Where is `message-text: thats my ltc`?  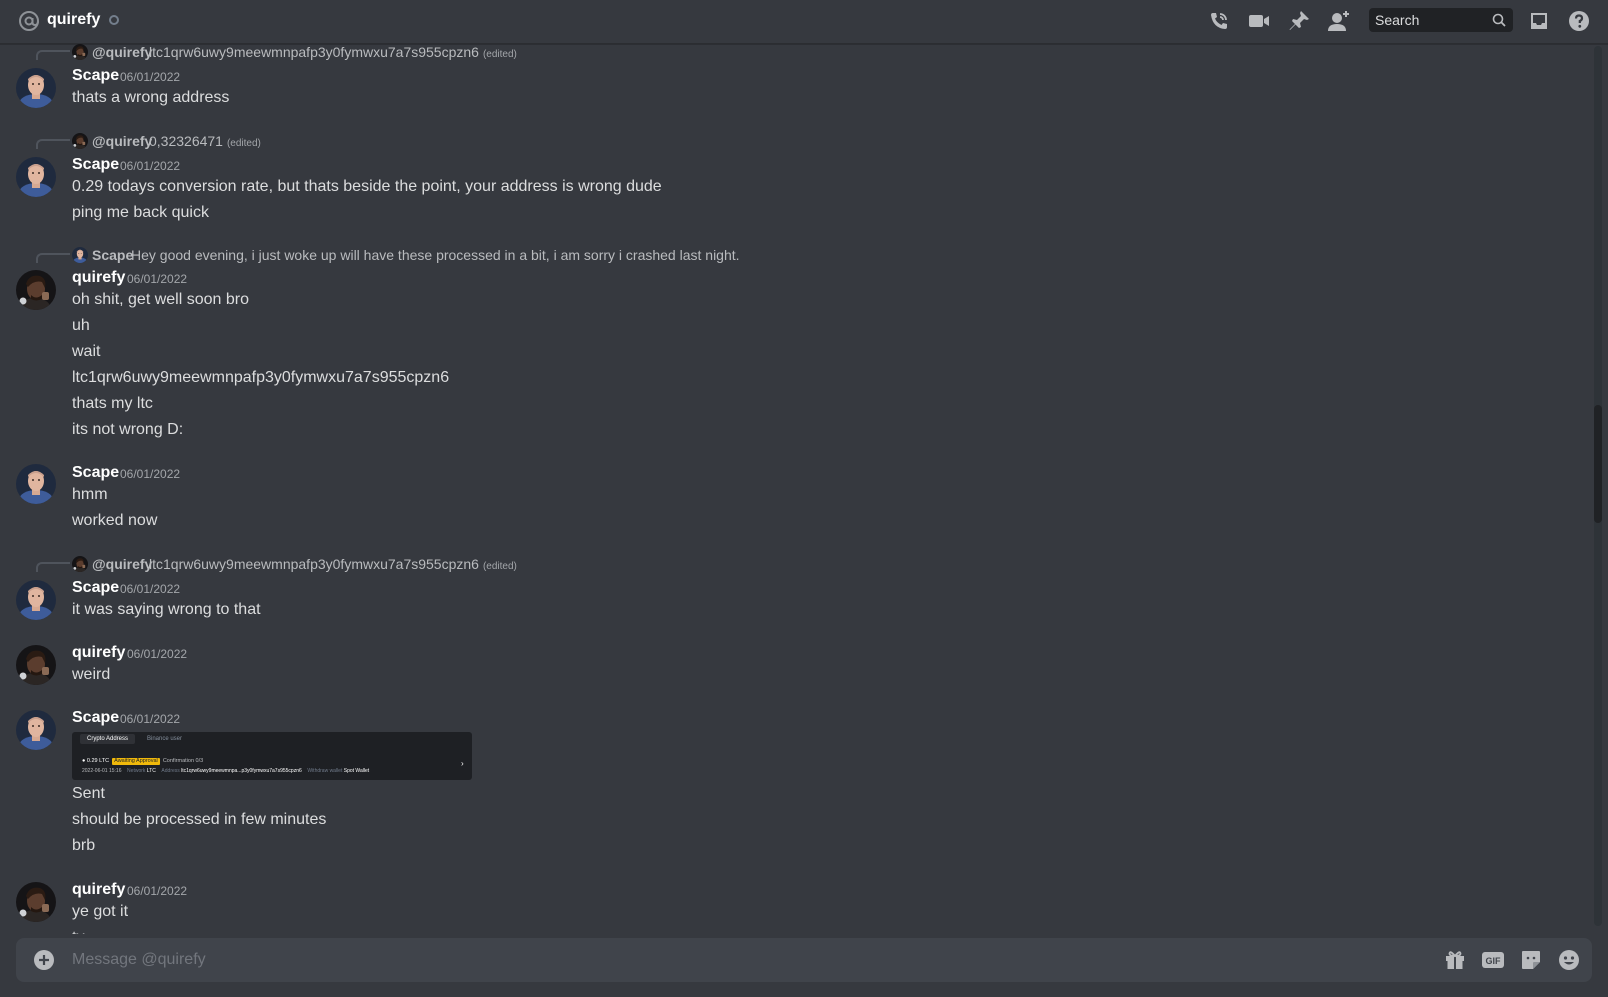
message-text: thats my ltc is located at coordinates (112, 403).